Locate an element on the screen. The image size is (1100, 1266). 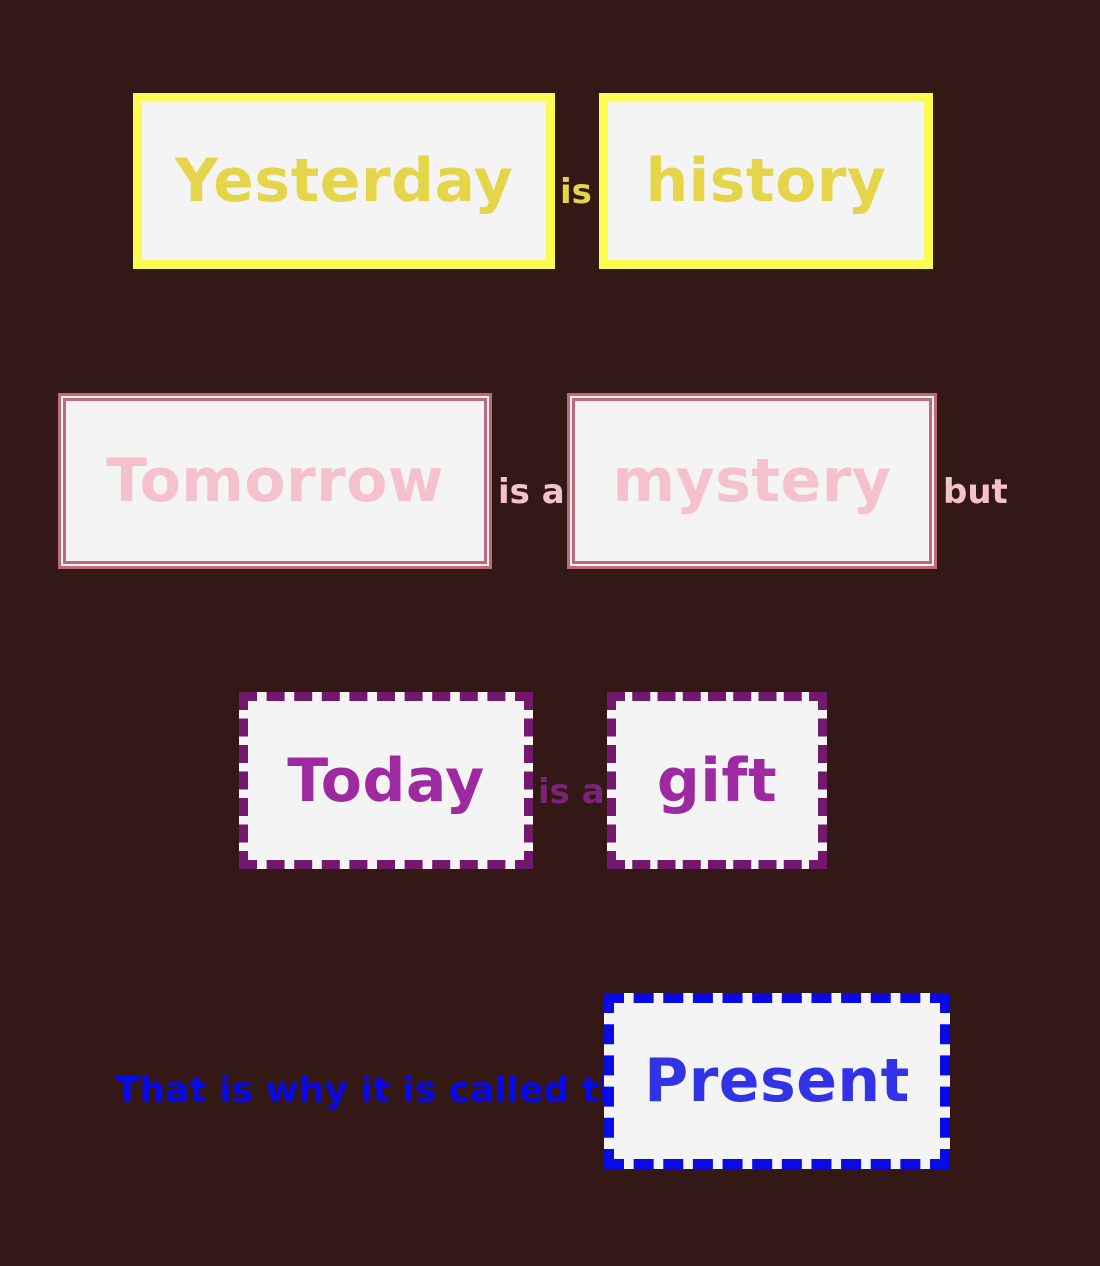
present-box: Present is located at coordinates (777, 1081).